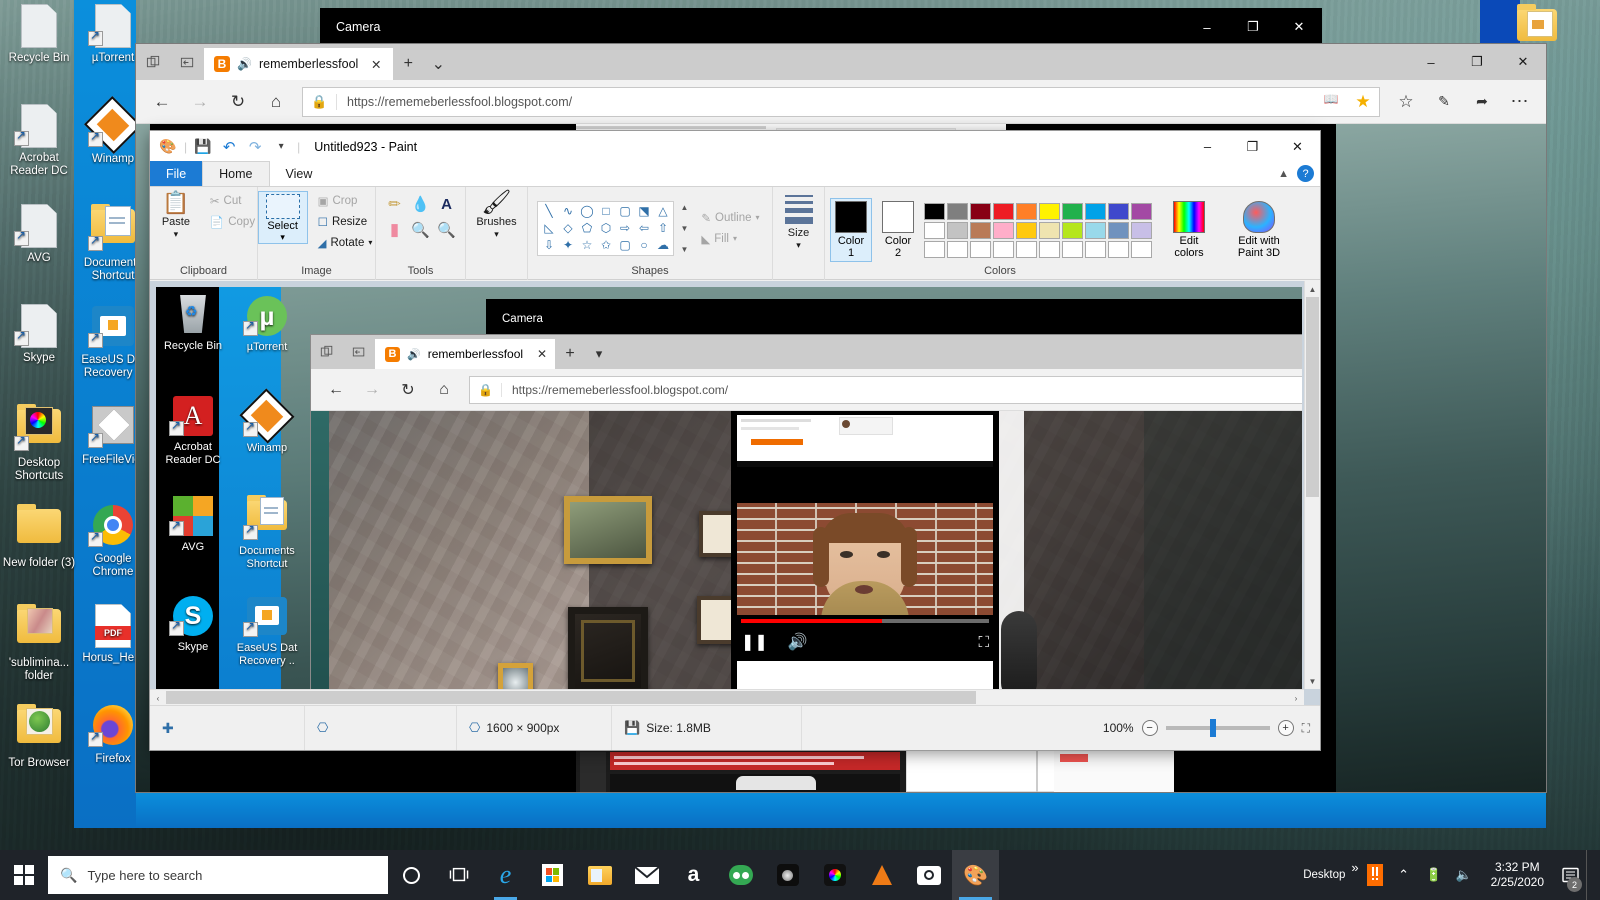 This screenshot has width=1600, height=900. Describe the element at coordinates (975, 875) in the screenshot. I see `taskbar-paint-button: 🎨` at that location.